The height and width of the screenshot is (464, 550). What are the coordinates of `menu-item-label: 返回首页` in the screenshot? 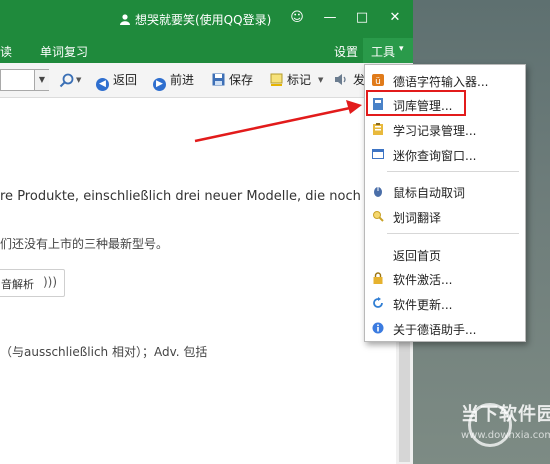 It's located at (417, 256).